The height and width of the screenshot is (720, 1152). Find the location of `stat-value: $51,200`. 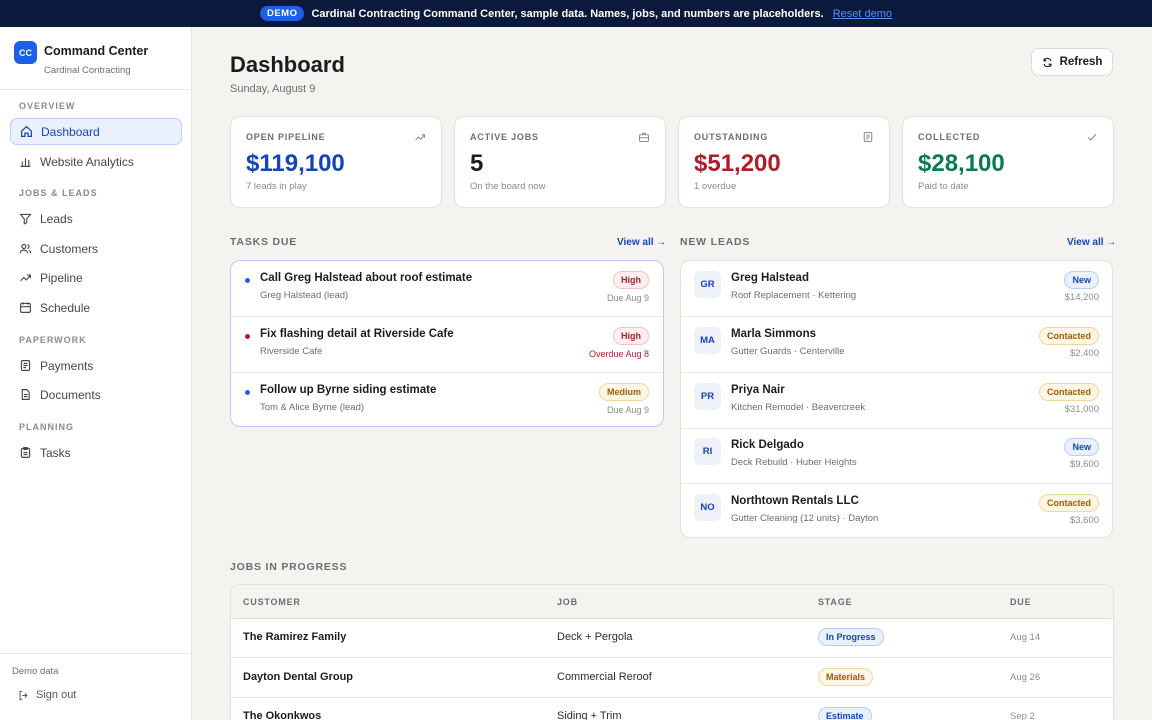

stat-value: $51,200 is located at coordinates (737, 163).